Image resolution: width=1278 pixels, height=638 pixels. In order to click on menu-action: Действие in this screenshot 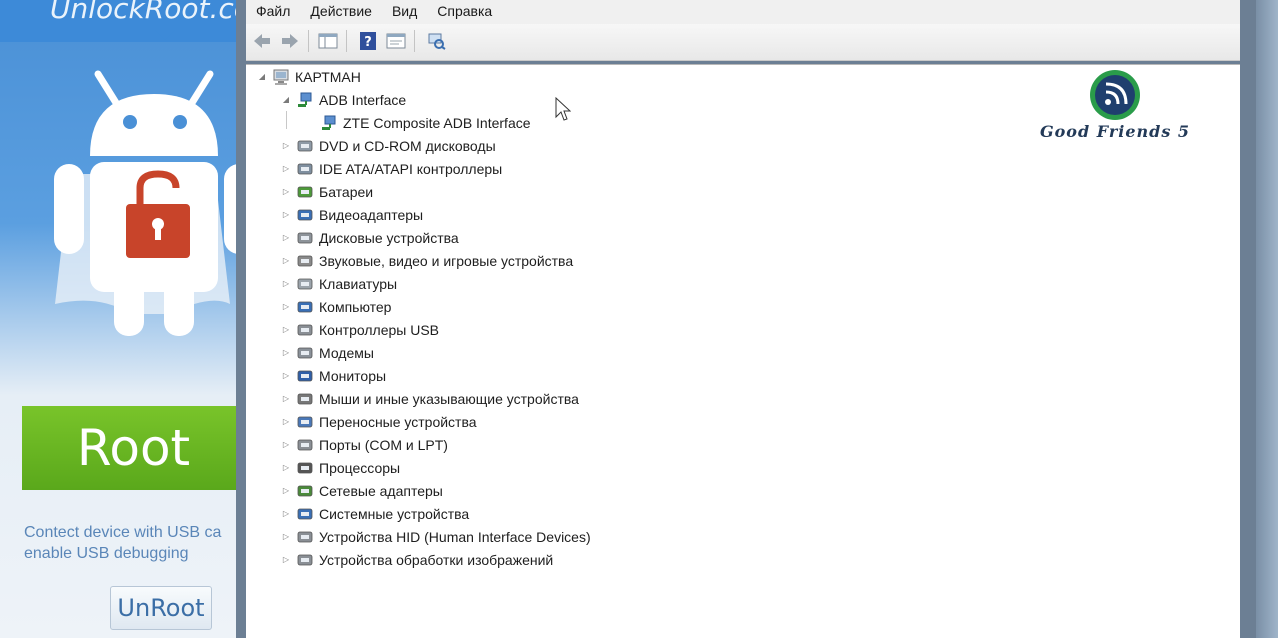, I will do `click(341, 12)`.